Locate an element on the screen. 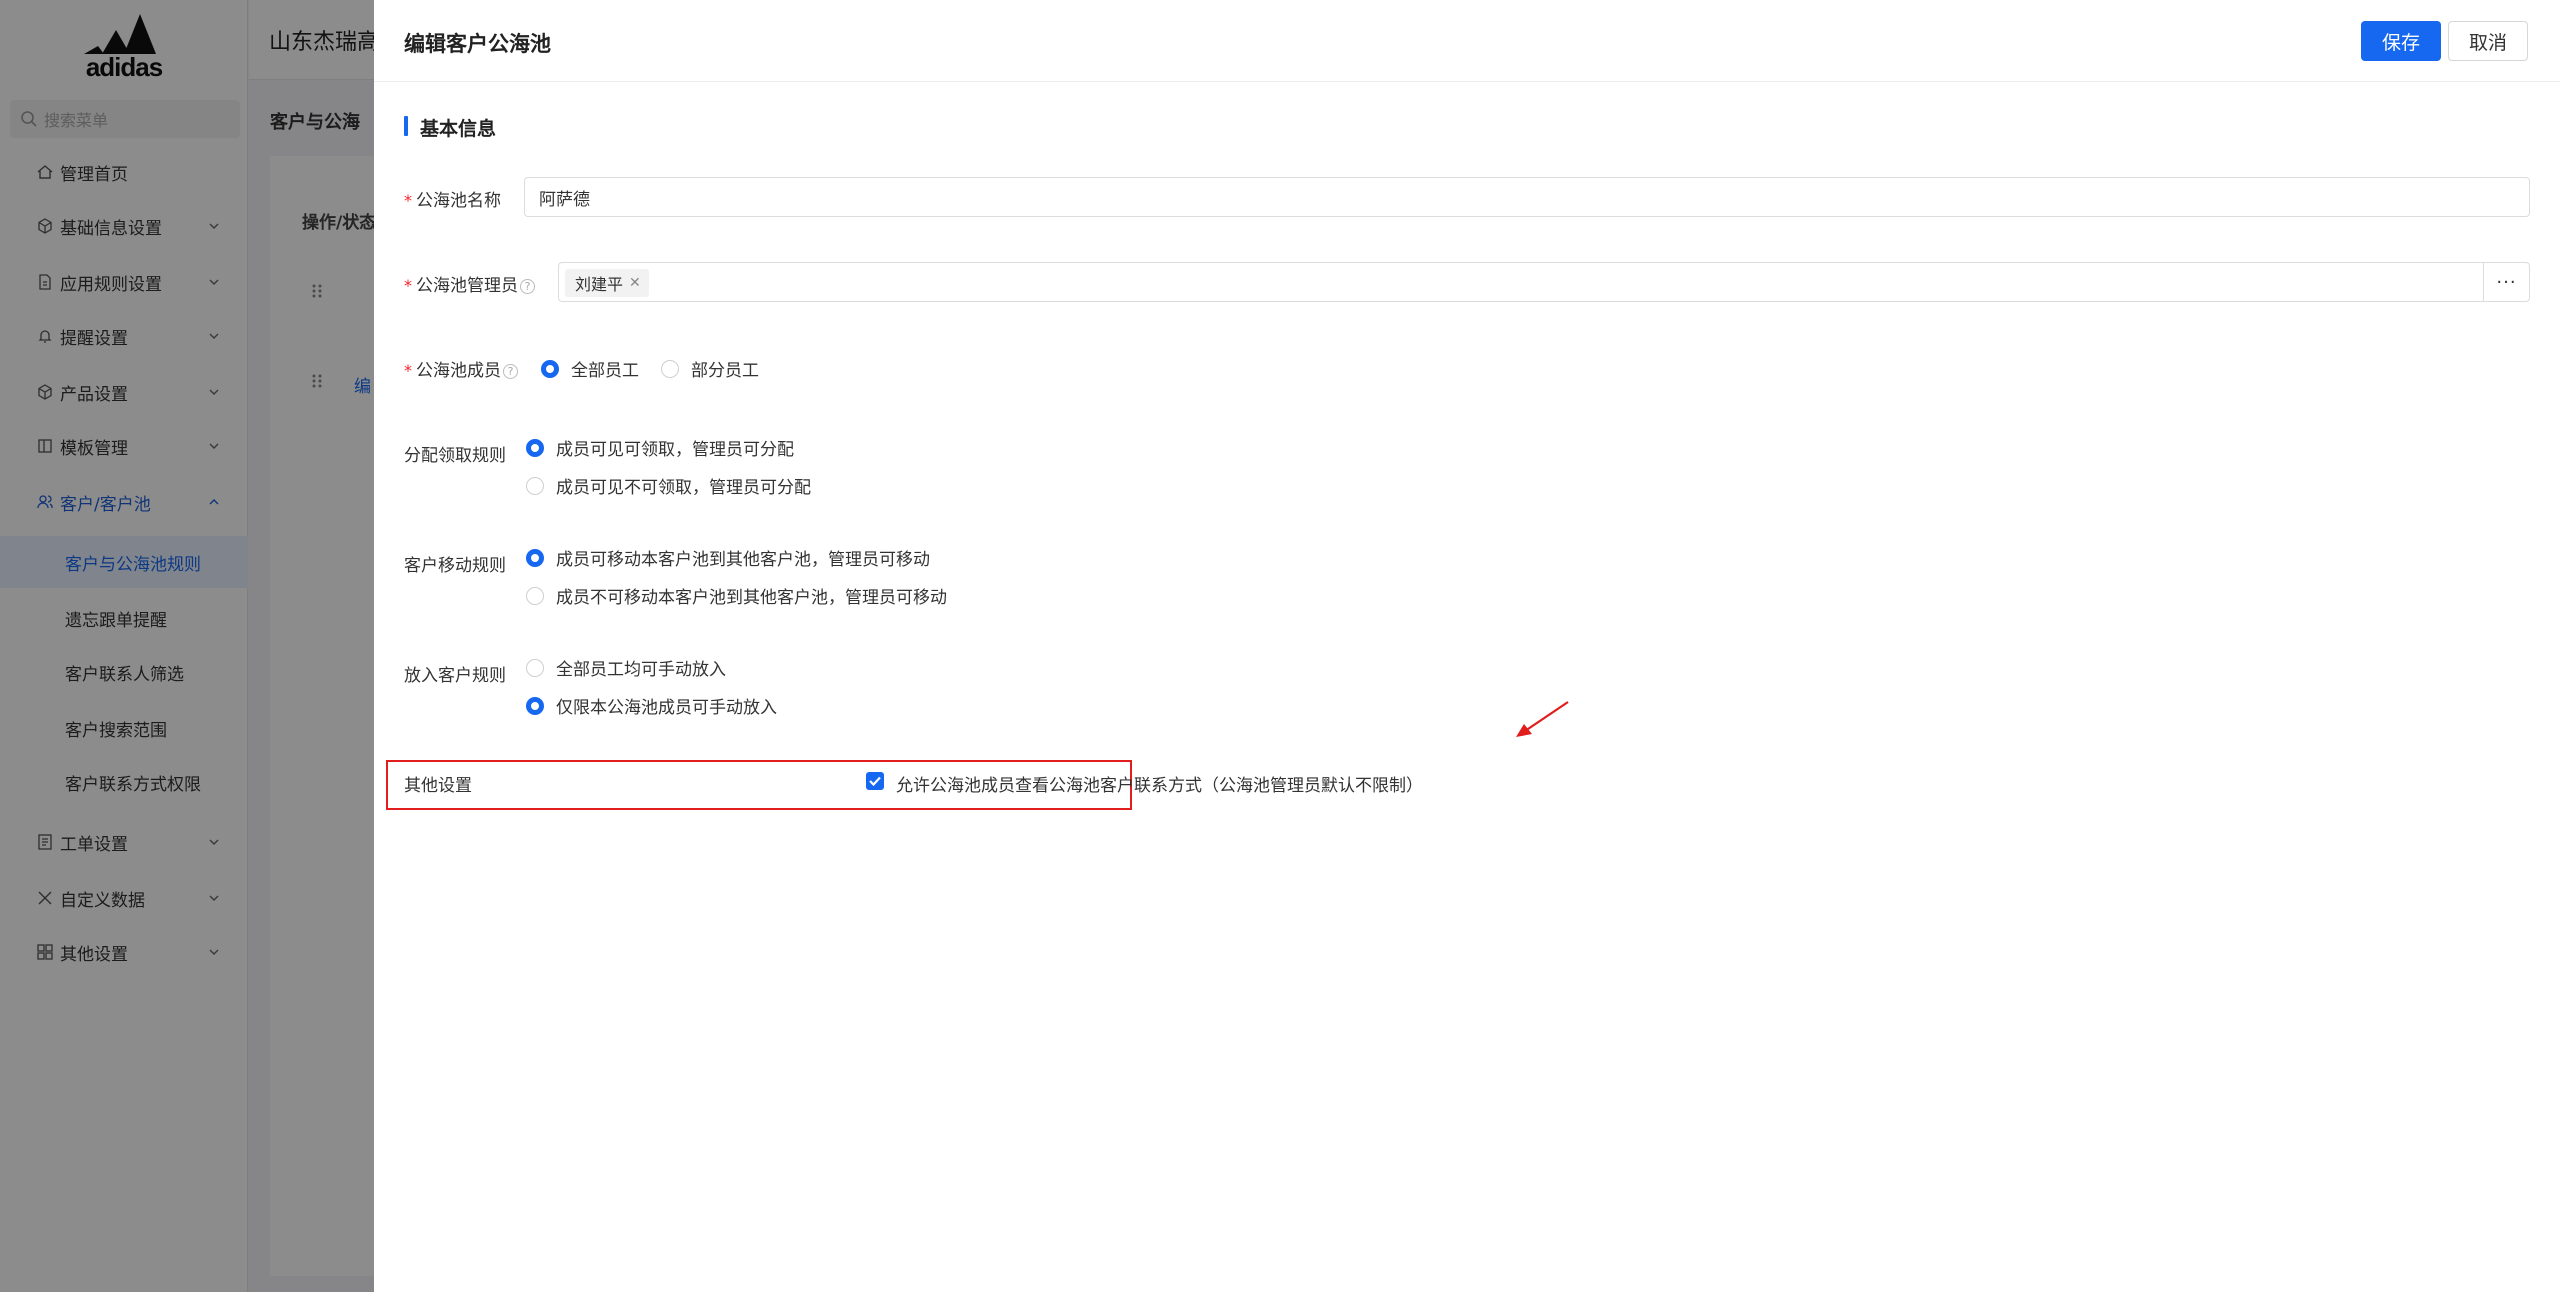  claim-rule-option-2: 成员可见不可领取，管理员可分配 is located at coordinates (668, 485).